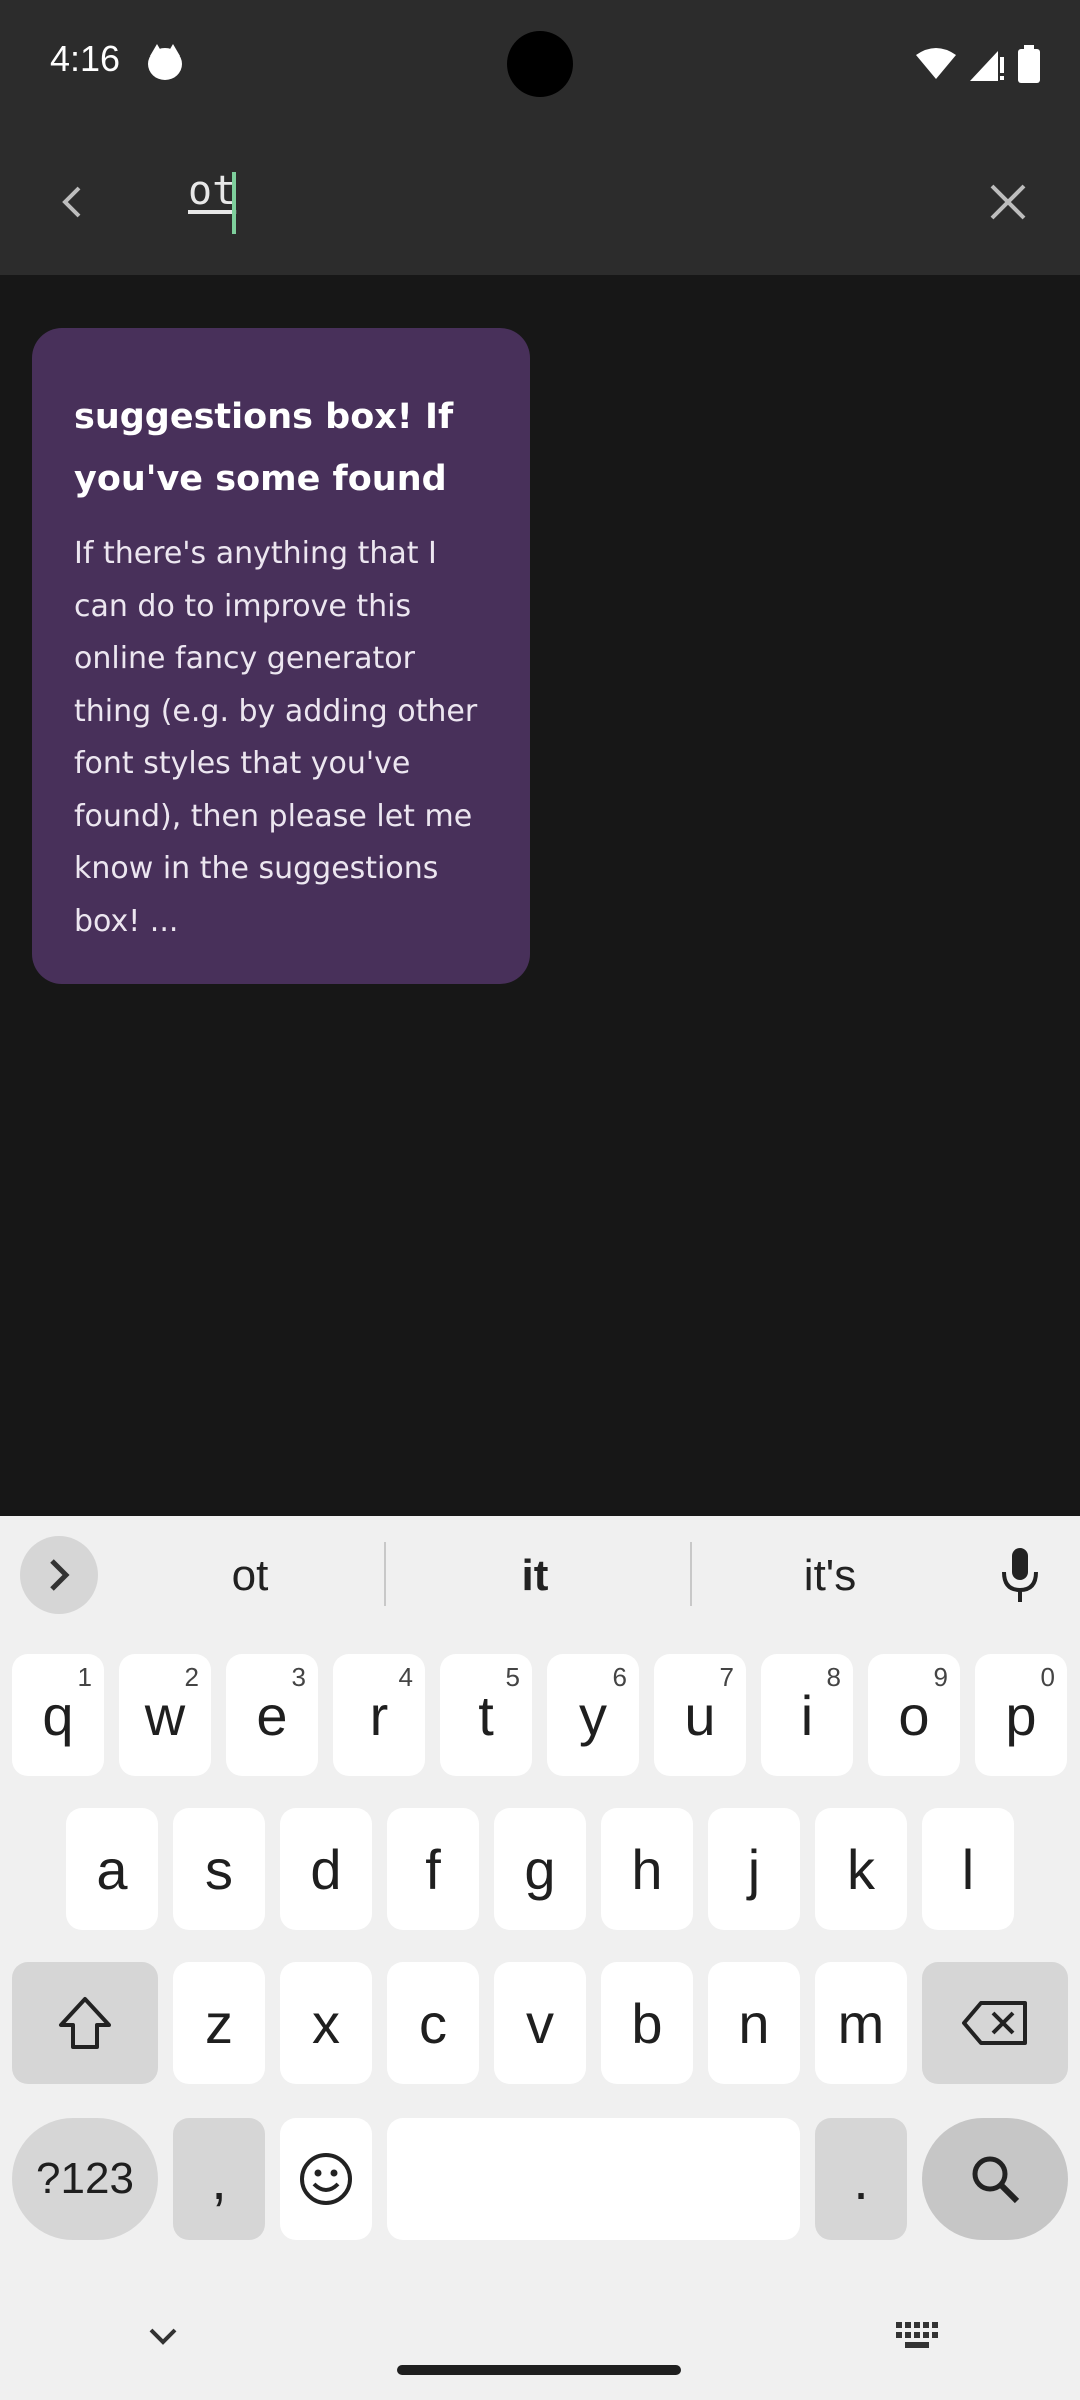 Image resolution: width=1080 pixels, height=2400 pixels. What do you see at coordinates (647, 2023) in the screenshot?
I see `key-b: b` at bounding box center [647, 2023].